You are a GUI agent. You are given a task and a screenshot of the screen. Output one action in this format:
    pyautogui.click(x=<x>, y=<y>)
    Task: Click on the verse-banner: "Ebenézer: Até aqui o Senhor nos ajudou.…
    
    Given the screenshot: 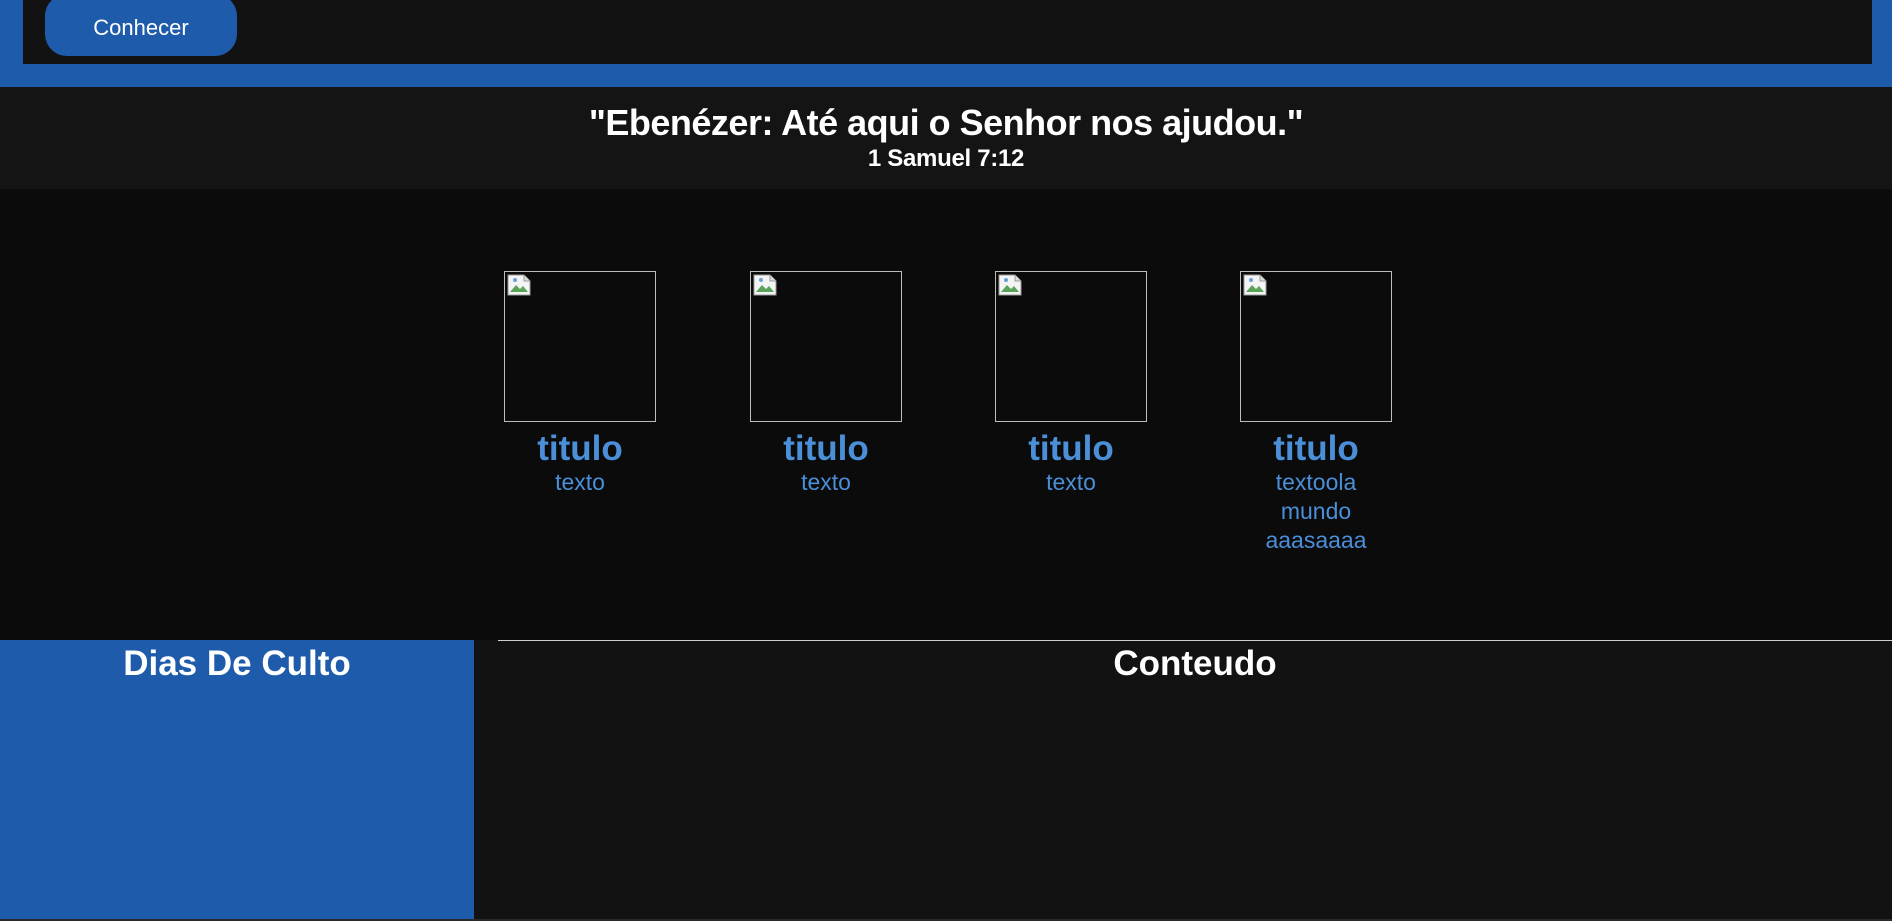 What is the action you would take?
    pyautogui.click(x=946, y=138)
    